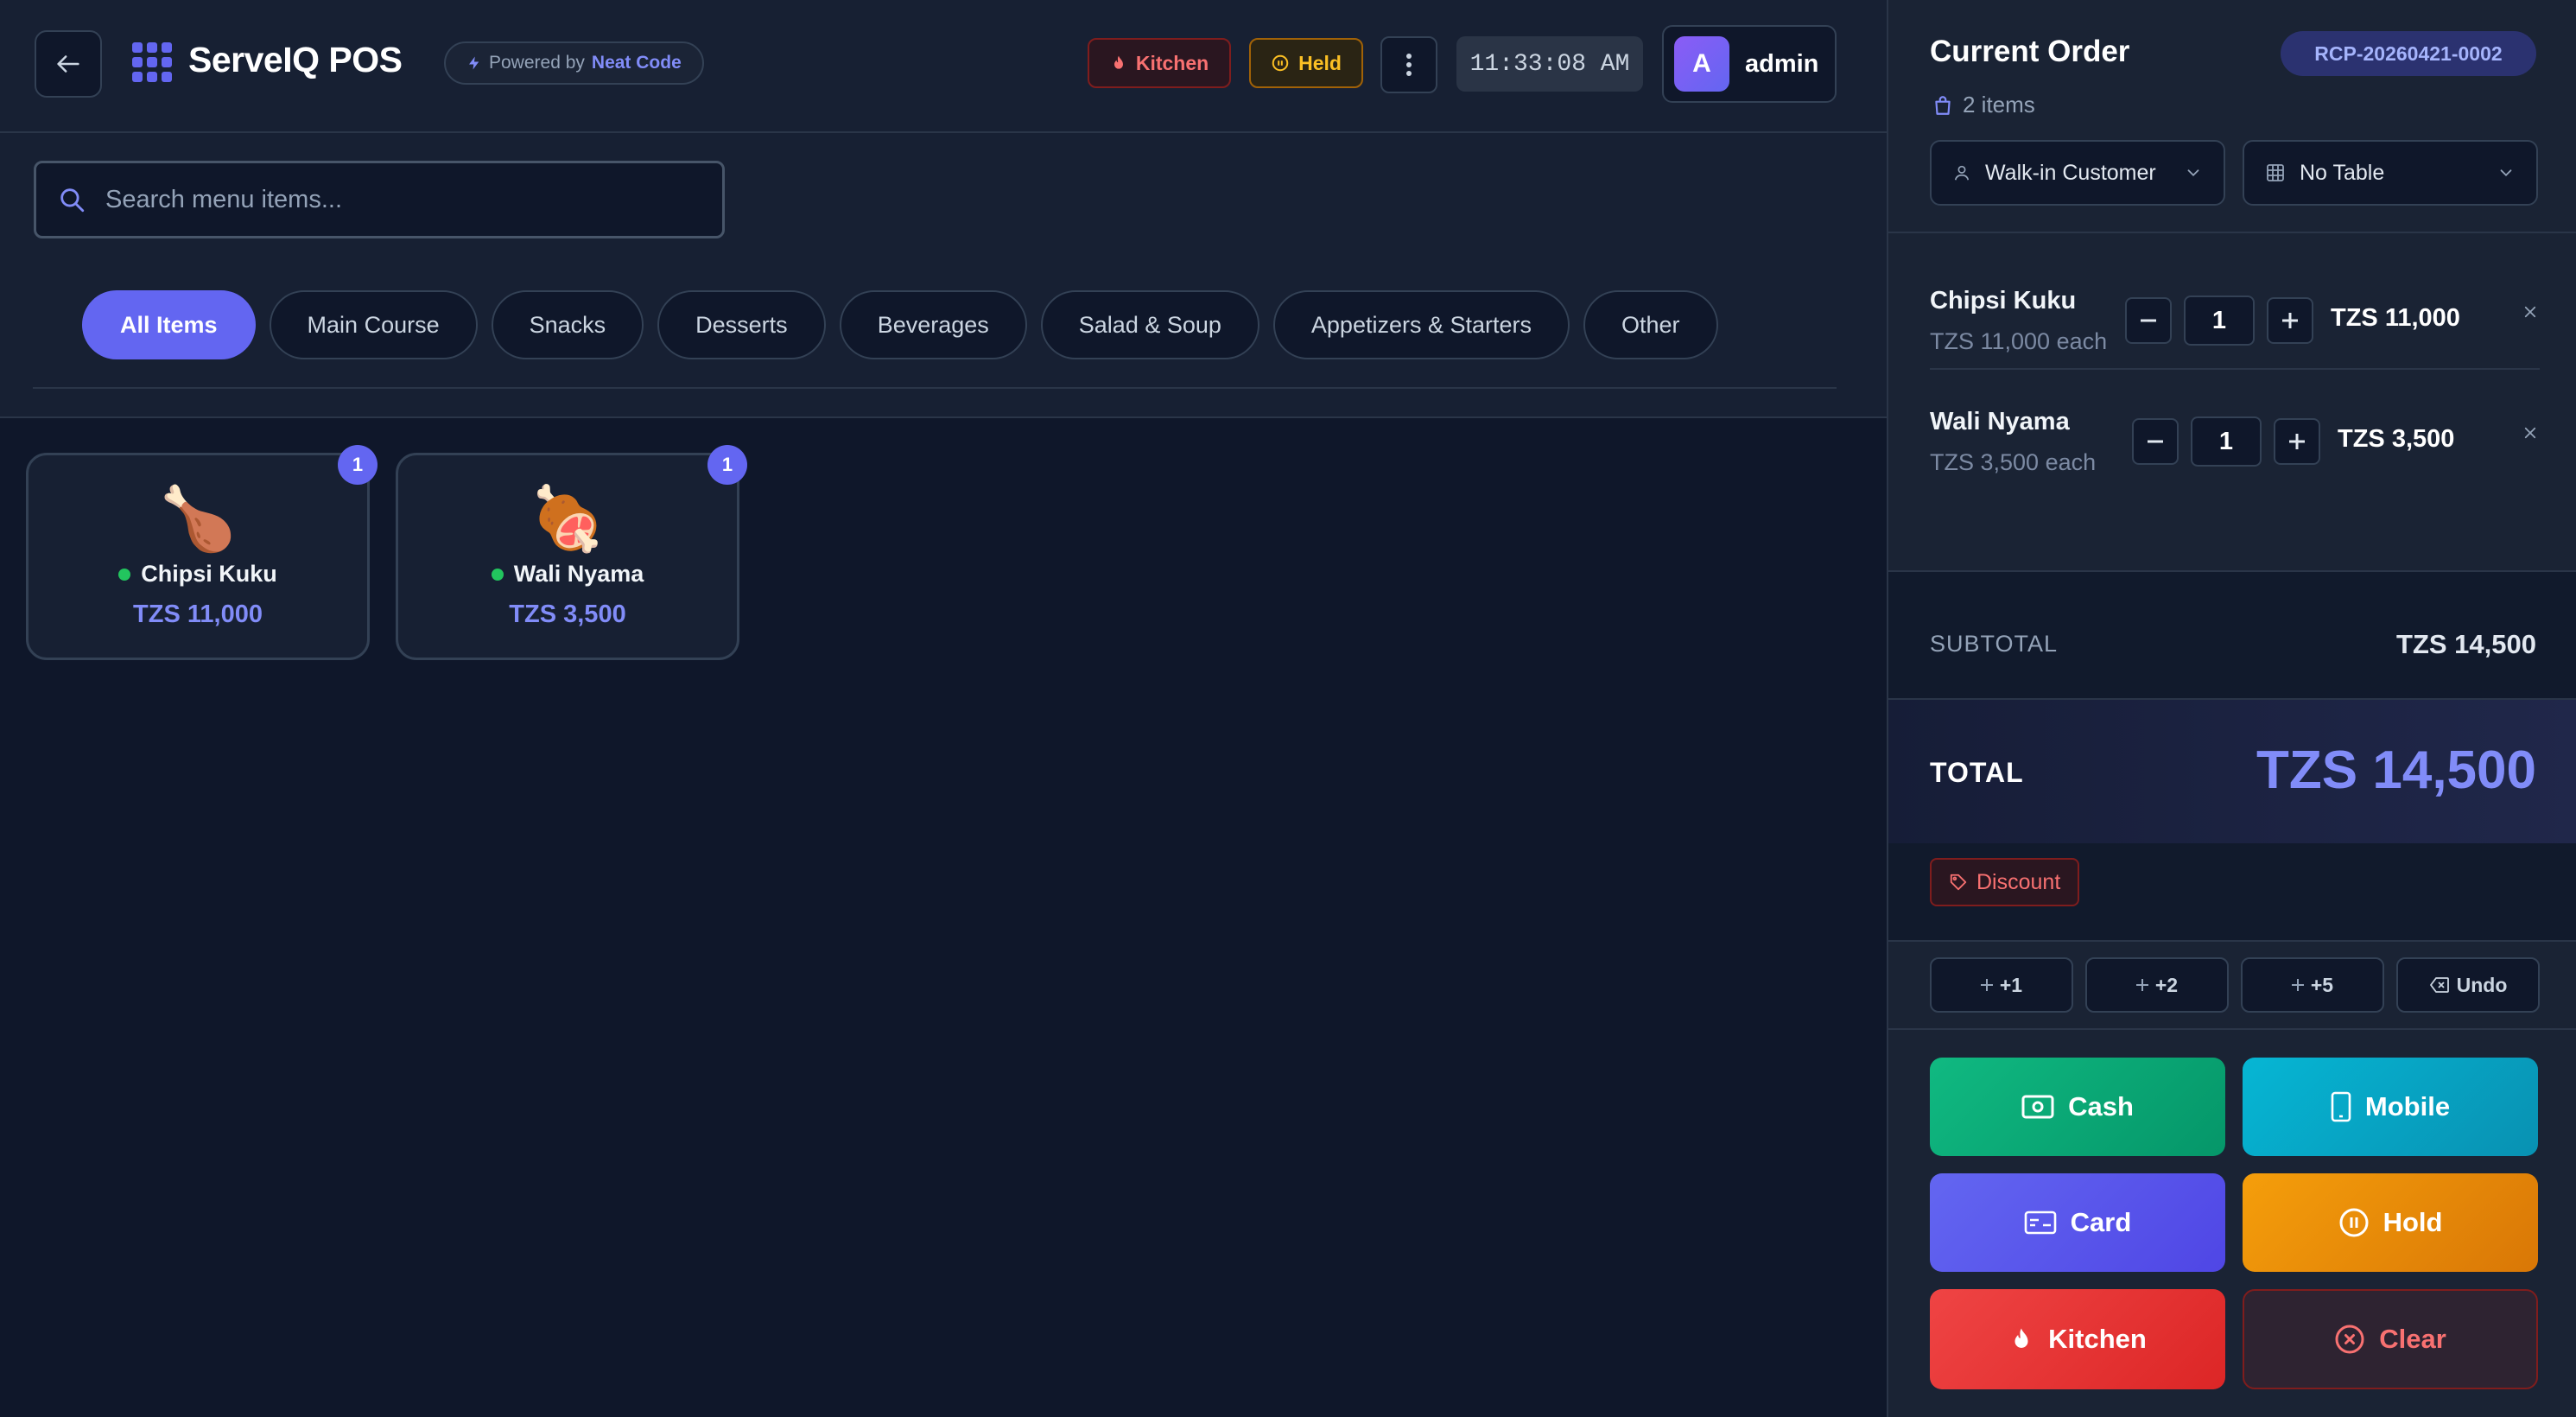 The image size is (2576, 1417). I want to click on powered-by-text: Powered by, so click(537, 63).